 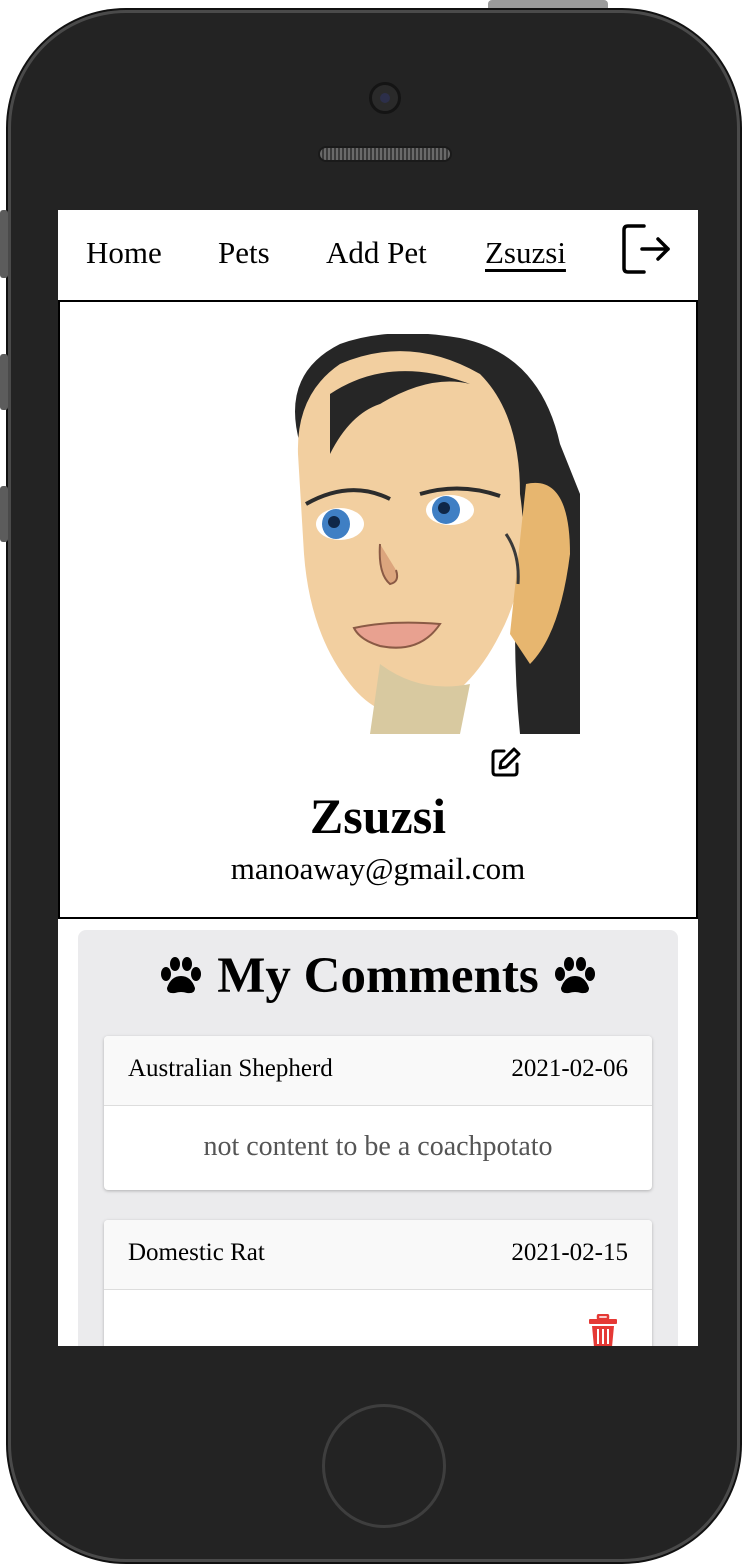 What do you see at coordinates (646, 249) in the screenshot?
I see `logout-icon` at bounding box center [646, 249].